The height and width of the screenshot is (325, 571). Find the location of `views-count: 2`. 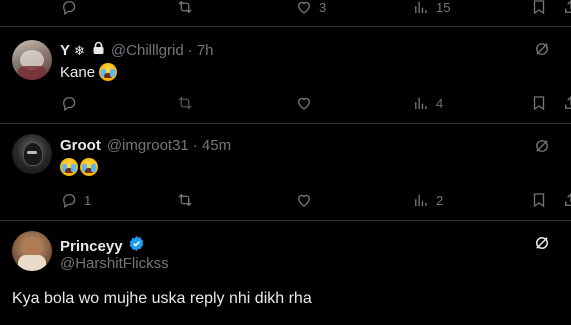

views-count: 2 is located at coordinates (440, 200).